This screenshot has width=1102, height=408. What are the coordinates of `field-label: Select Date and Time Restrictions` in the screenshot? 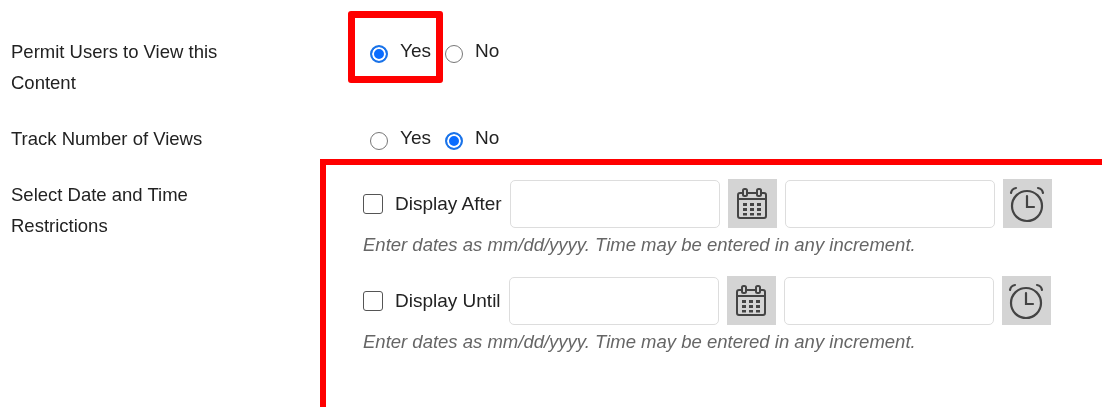 It's located at (99, 210).